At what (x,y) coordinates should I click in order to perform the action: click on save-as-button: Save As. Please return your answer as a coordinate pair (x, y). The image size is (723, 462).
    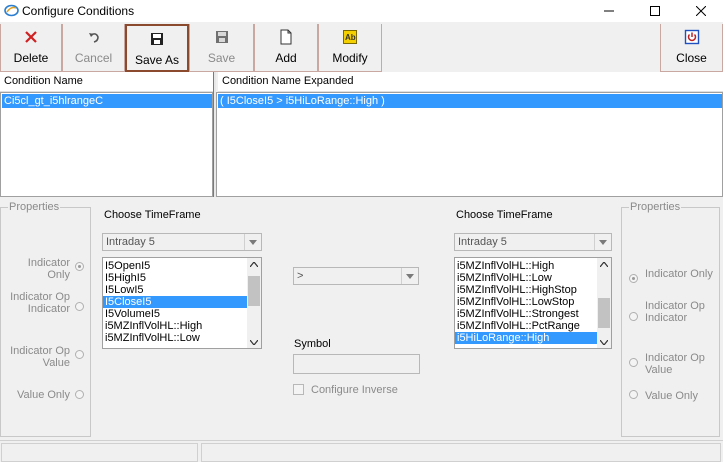
    Looking at the image, I should click on (157, 48).